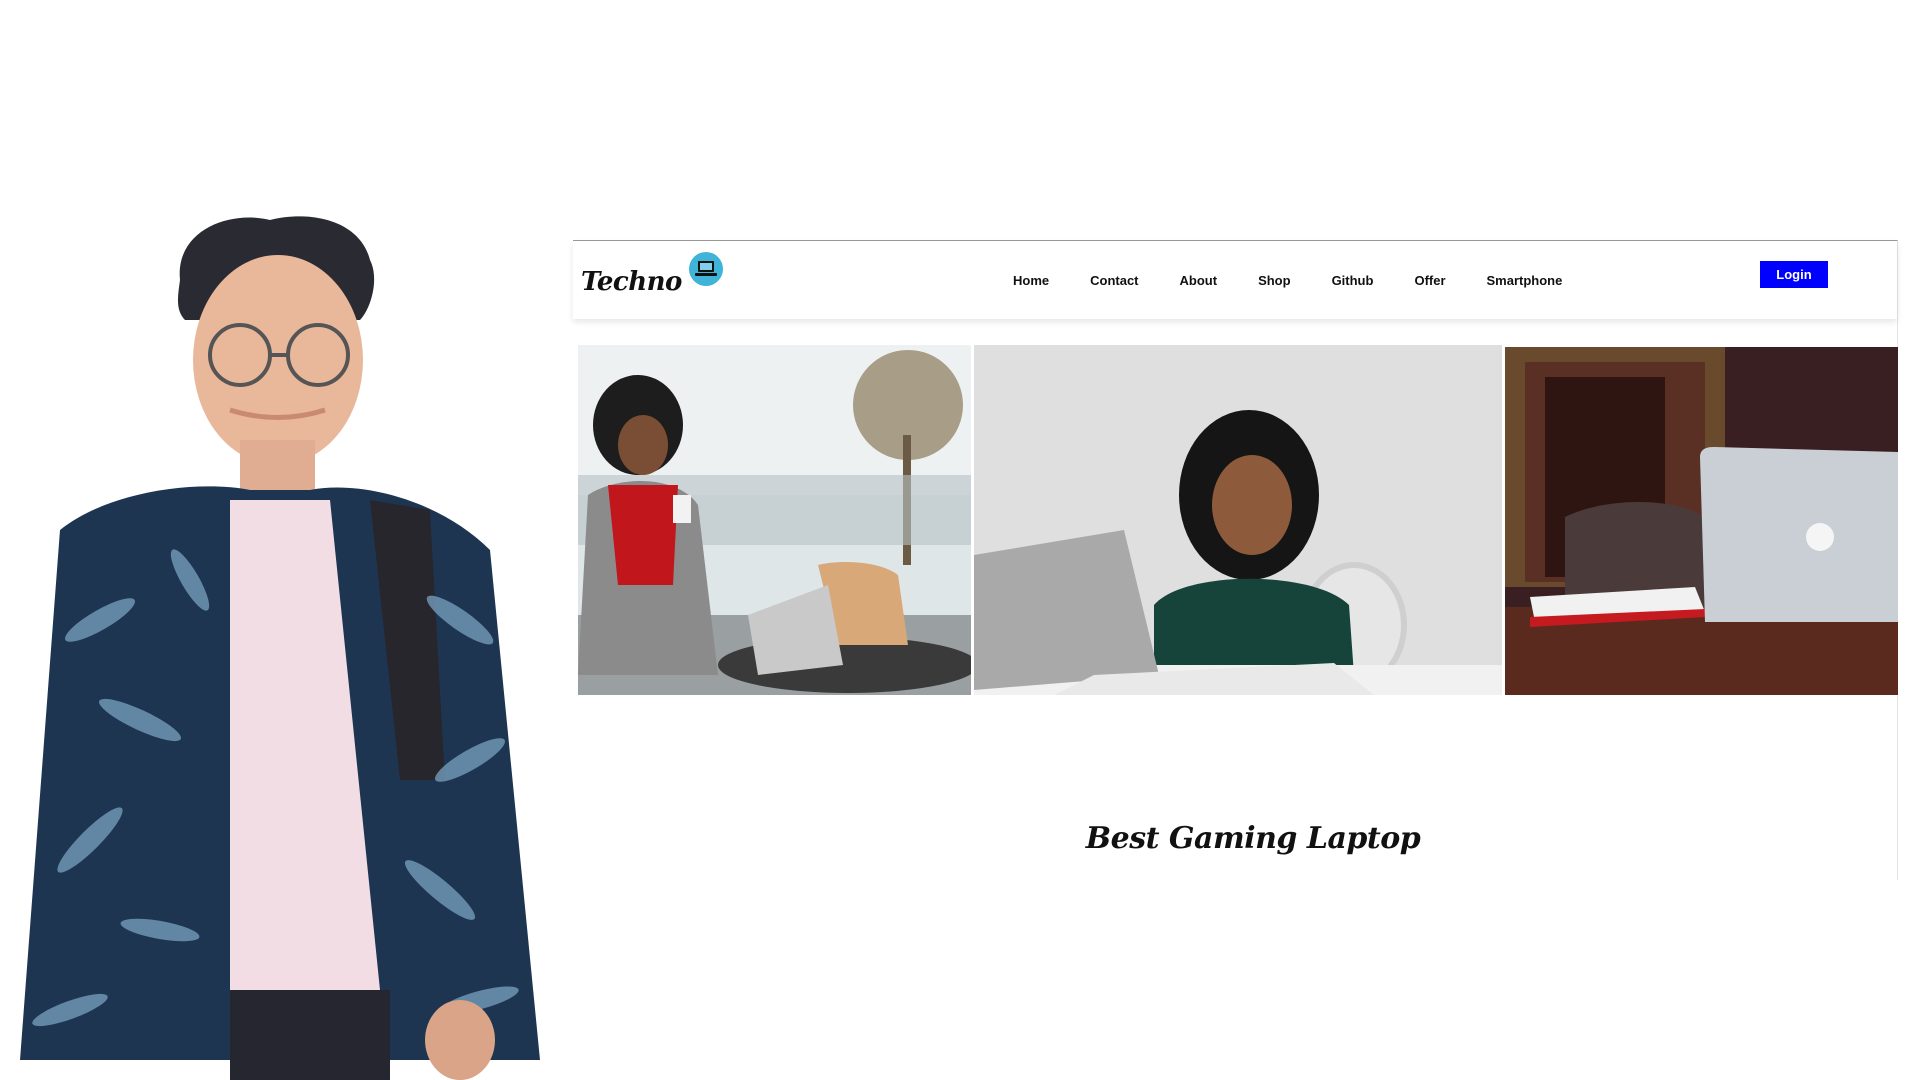  What do you see at coordinates (1794, 274) in the screenshot?
I see `login-button: Login` at bounding box center [1794, 274].